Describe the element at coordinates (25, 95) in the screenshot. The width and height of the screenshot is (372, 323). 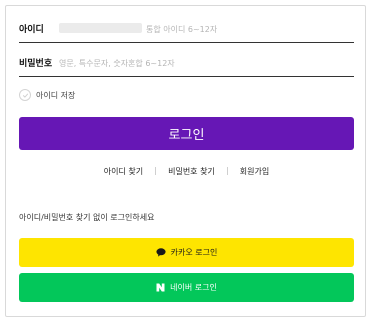
I see `checkmark-icon` at that location.